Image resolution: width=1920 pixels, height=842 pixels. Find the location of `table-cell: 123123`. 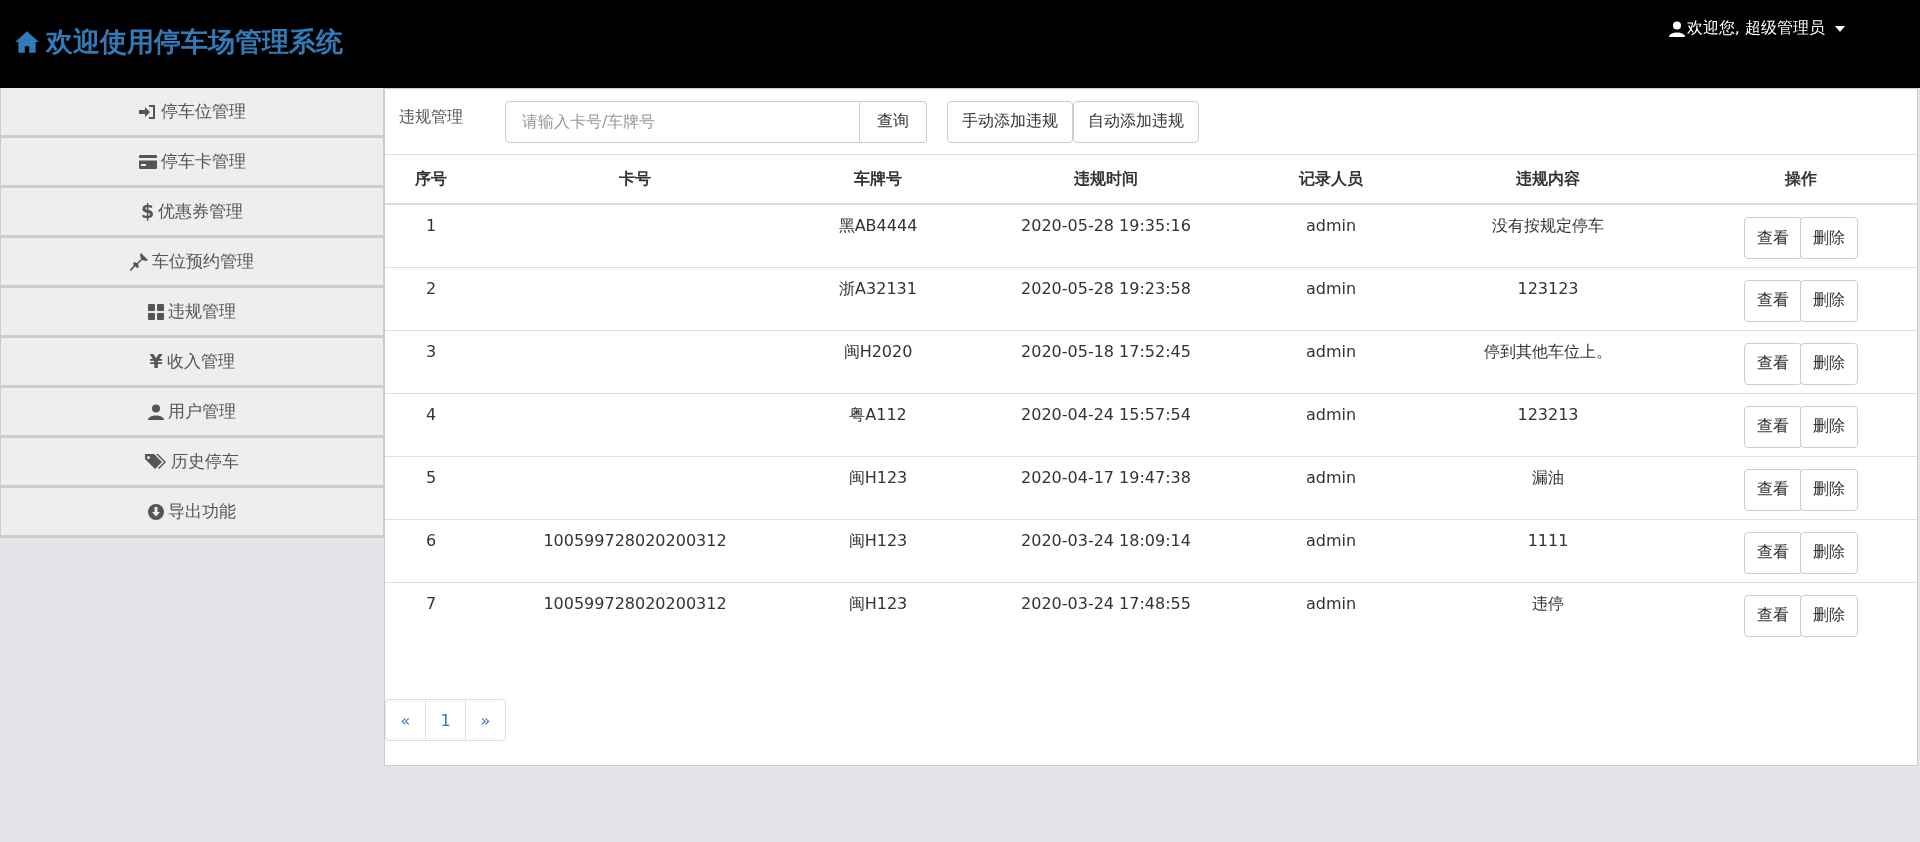

table-cell: 123123 is located at coordinates (1548, 288).